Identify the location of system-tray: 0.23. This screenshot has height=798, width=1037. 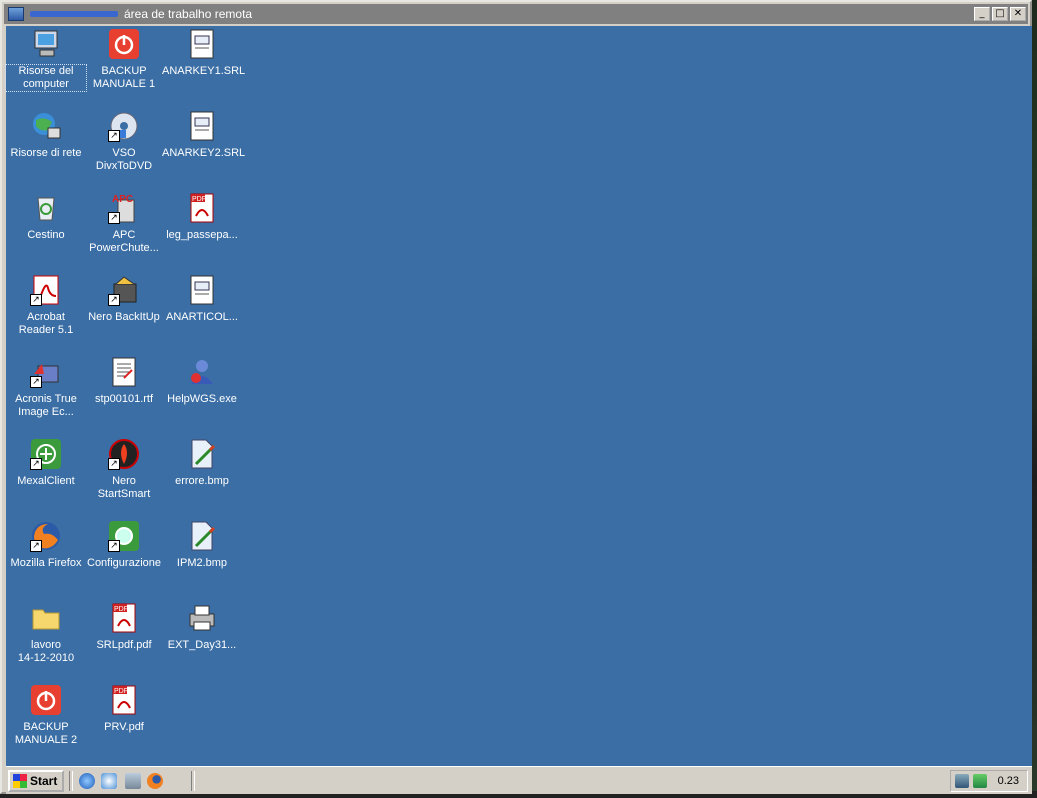
(989, 781).